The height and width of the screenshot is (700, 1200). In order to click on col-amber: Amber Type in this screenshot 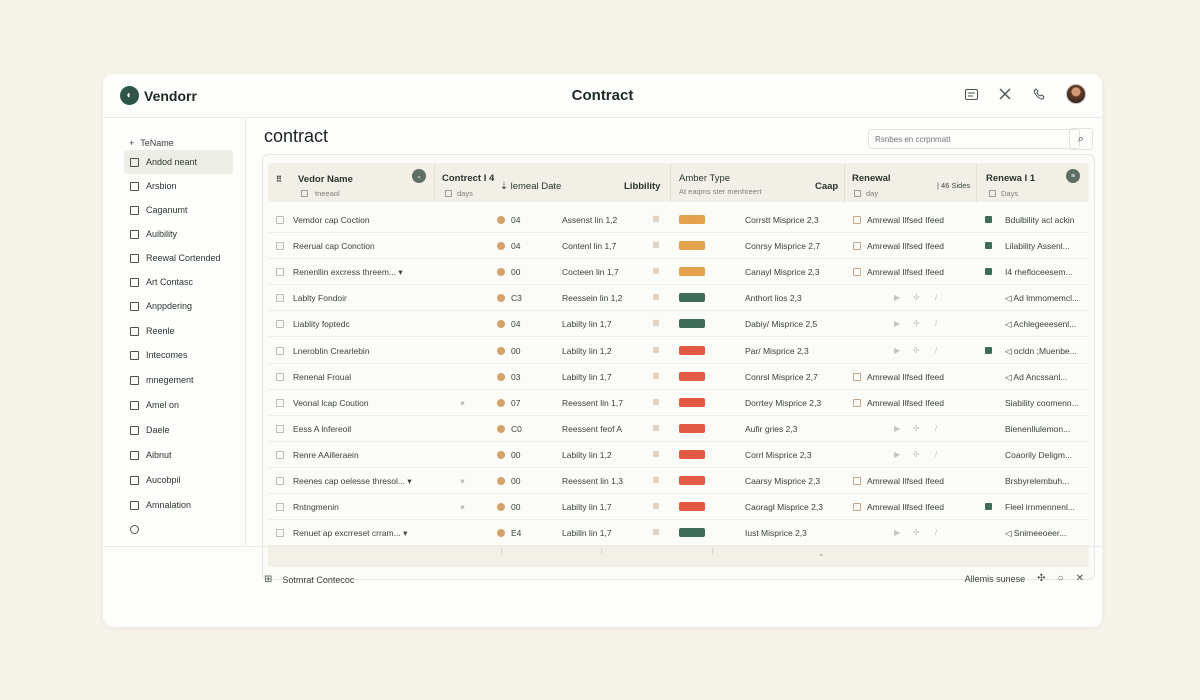, I will do `click(704, 178)`.